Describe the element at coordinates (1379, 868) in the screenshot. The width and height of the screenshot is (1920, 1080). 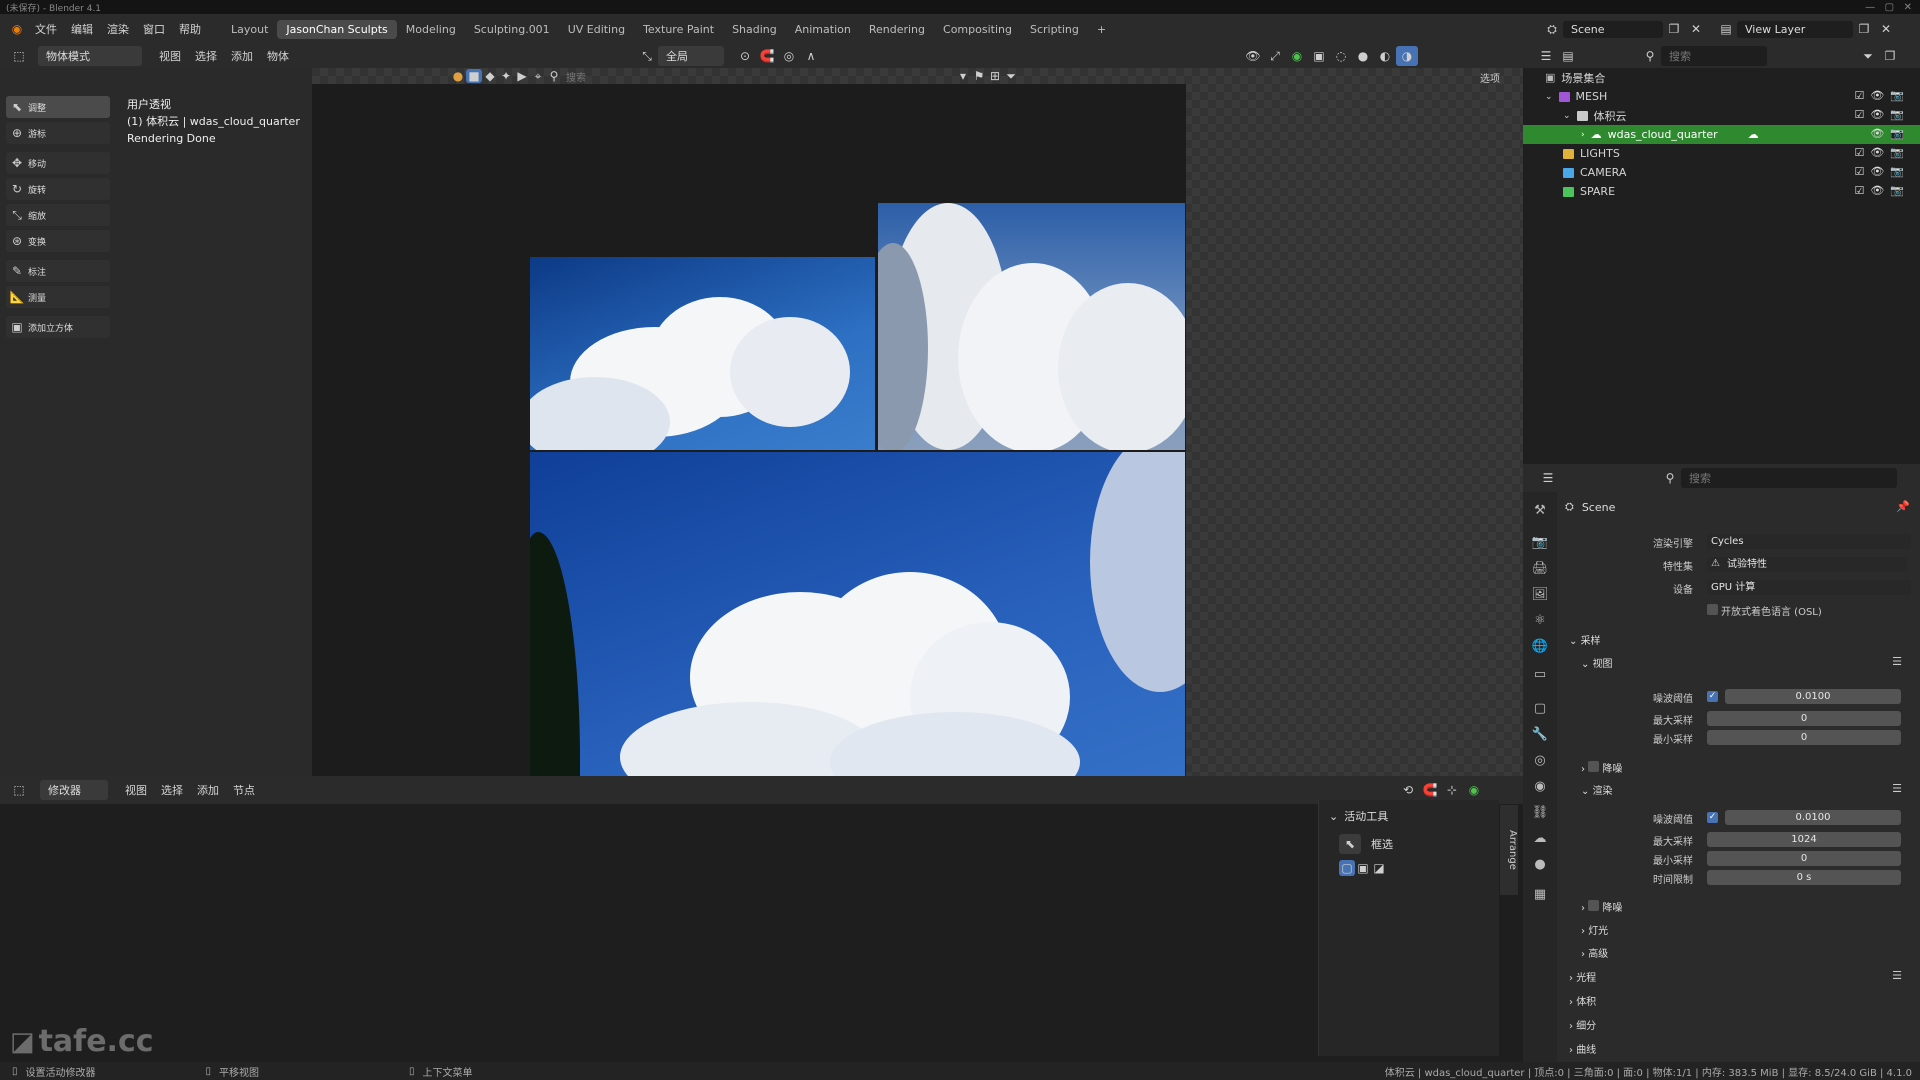
I see `select-subtract-icon: ◪` at that location.